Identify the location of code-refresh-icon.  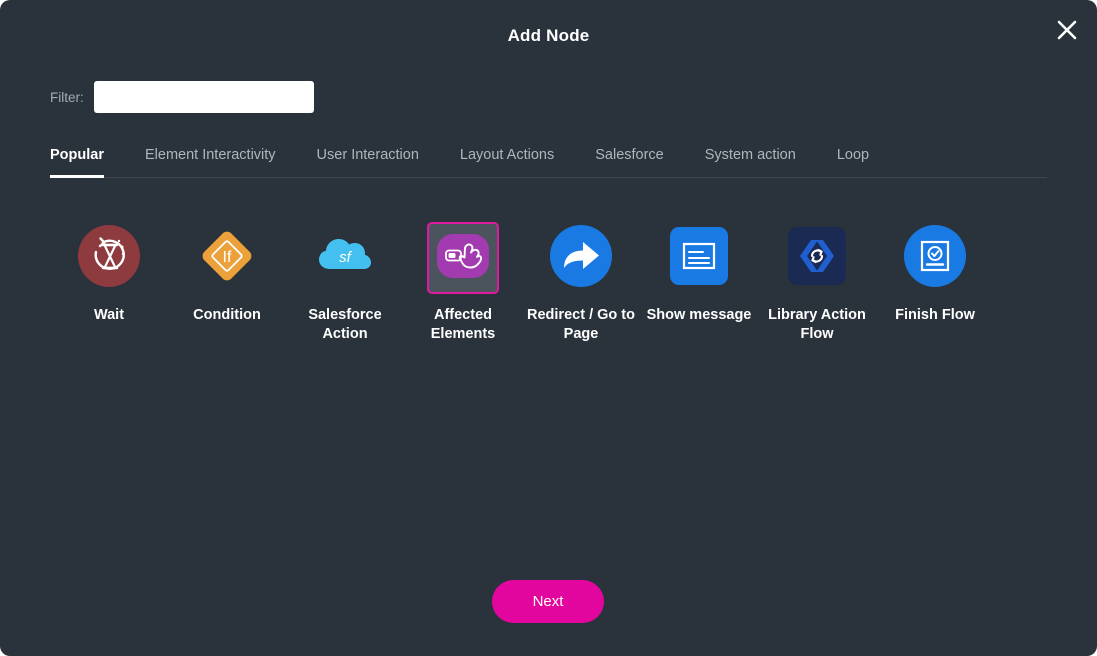
(817, 258).